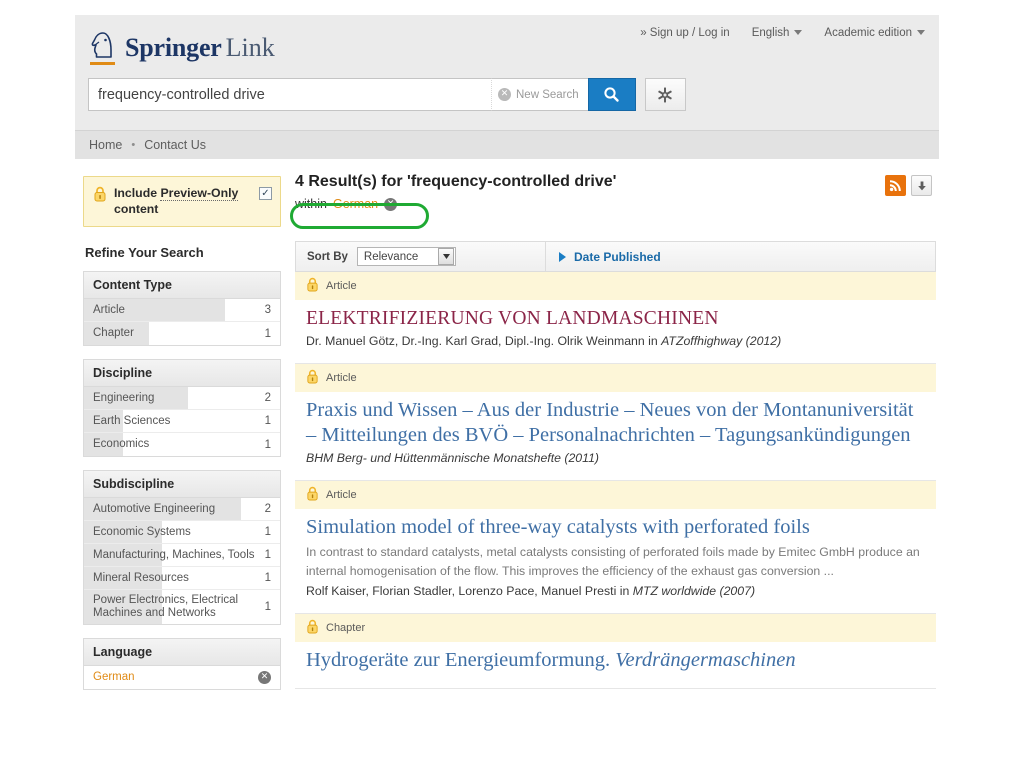 This screenshot has height=767, width=1024. Describe the element at coordinates (539, 94) in the screenshot. I see `new-search-button: ✕ New Search` at that location.